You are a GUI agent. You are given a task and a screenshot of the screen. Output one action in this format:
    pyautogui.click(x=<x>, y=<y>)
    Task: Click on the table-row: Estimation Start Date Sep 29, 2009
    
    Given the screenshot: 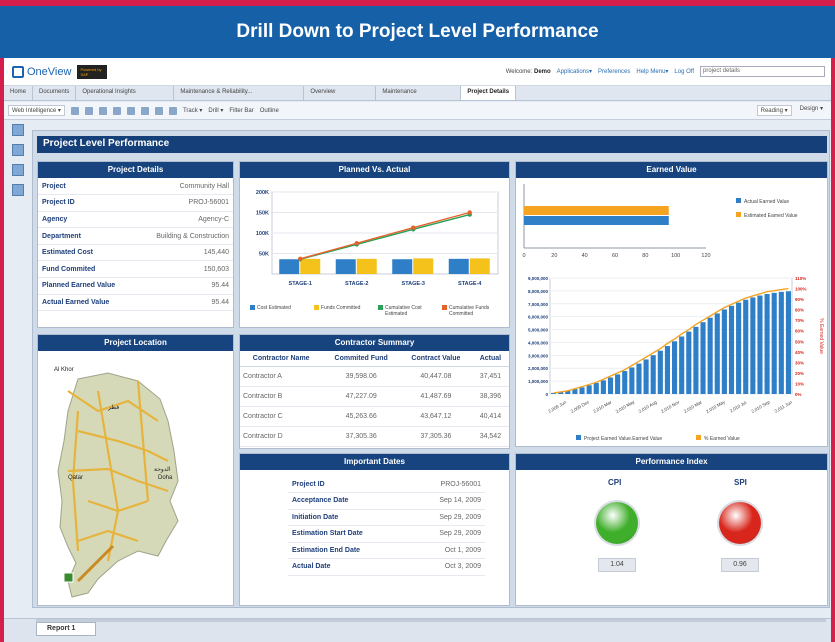 What is the action you would take?
    pyautogui.click(x=386, y=534)
    